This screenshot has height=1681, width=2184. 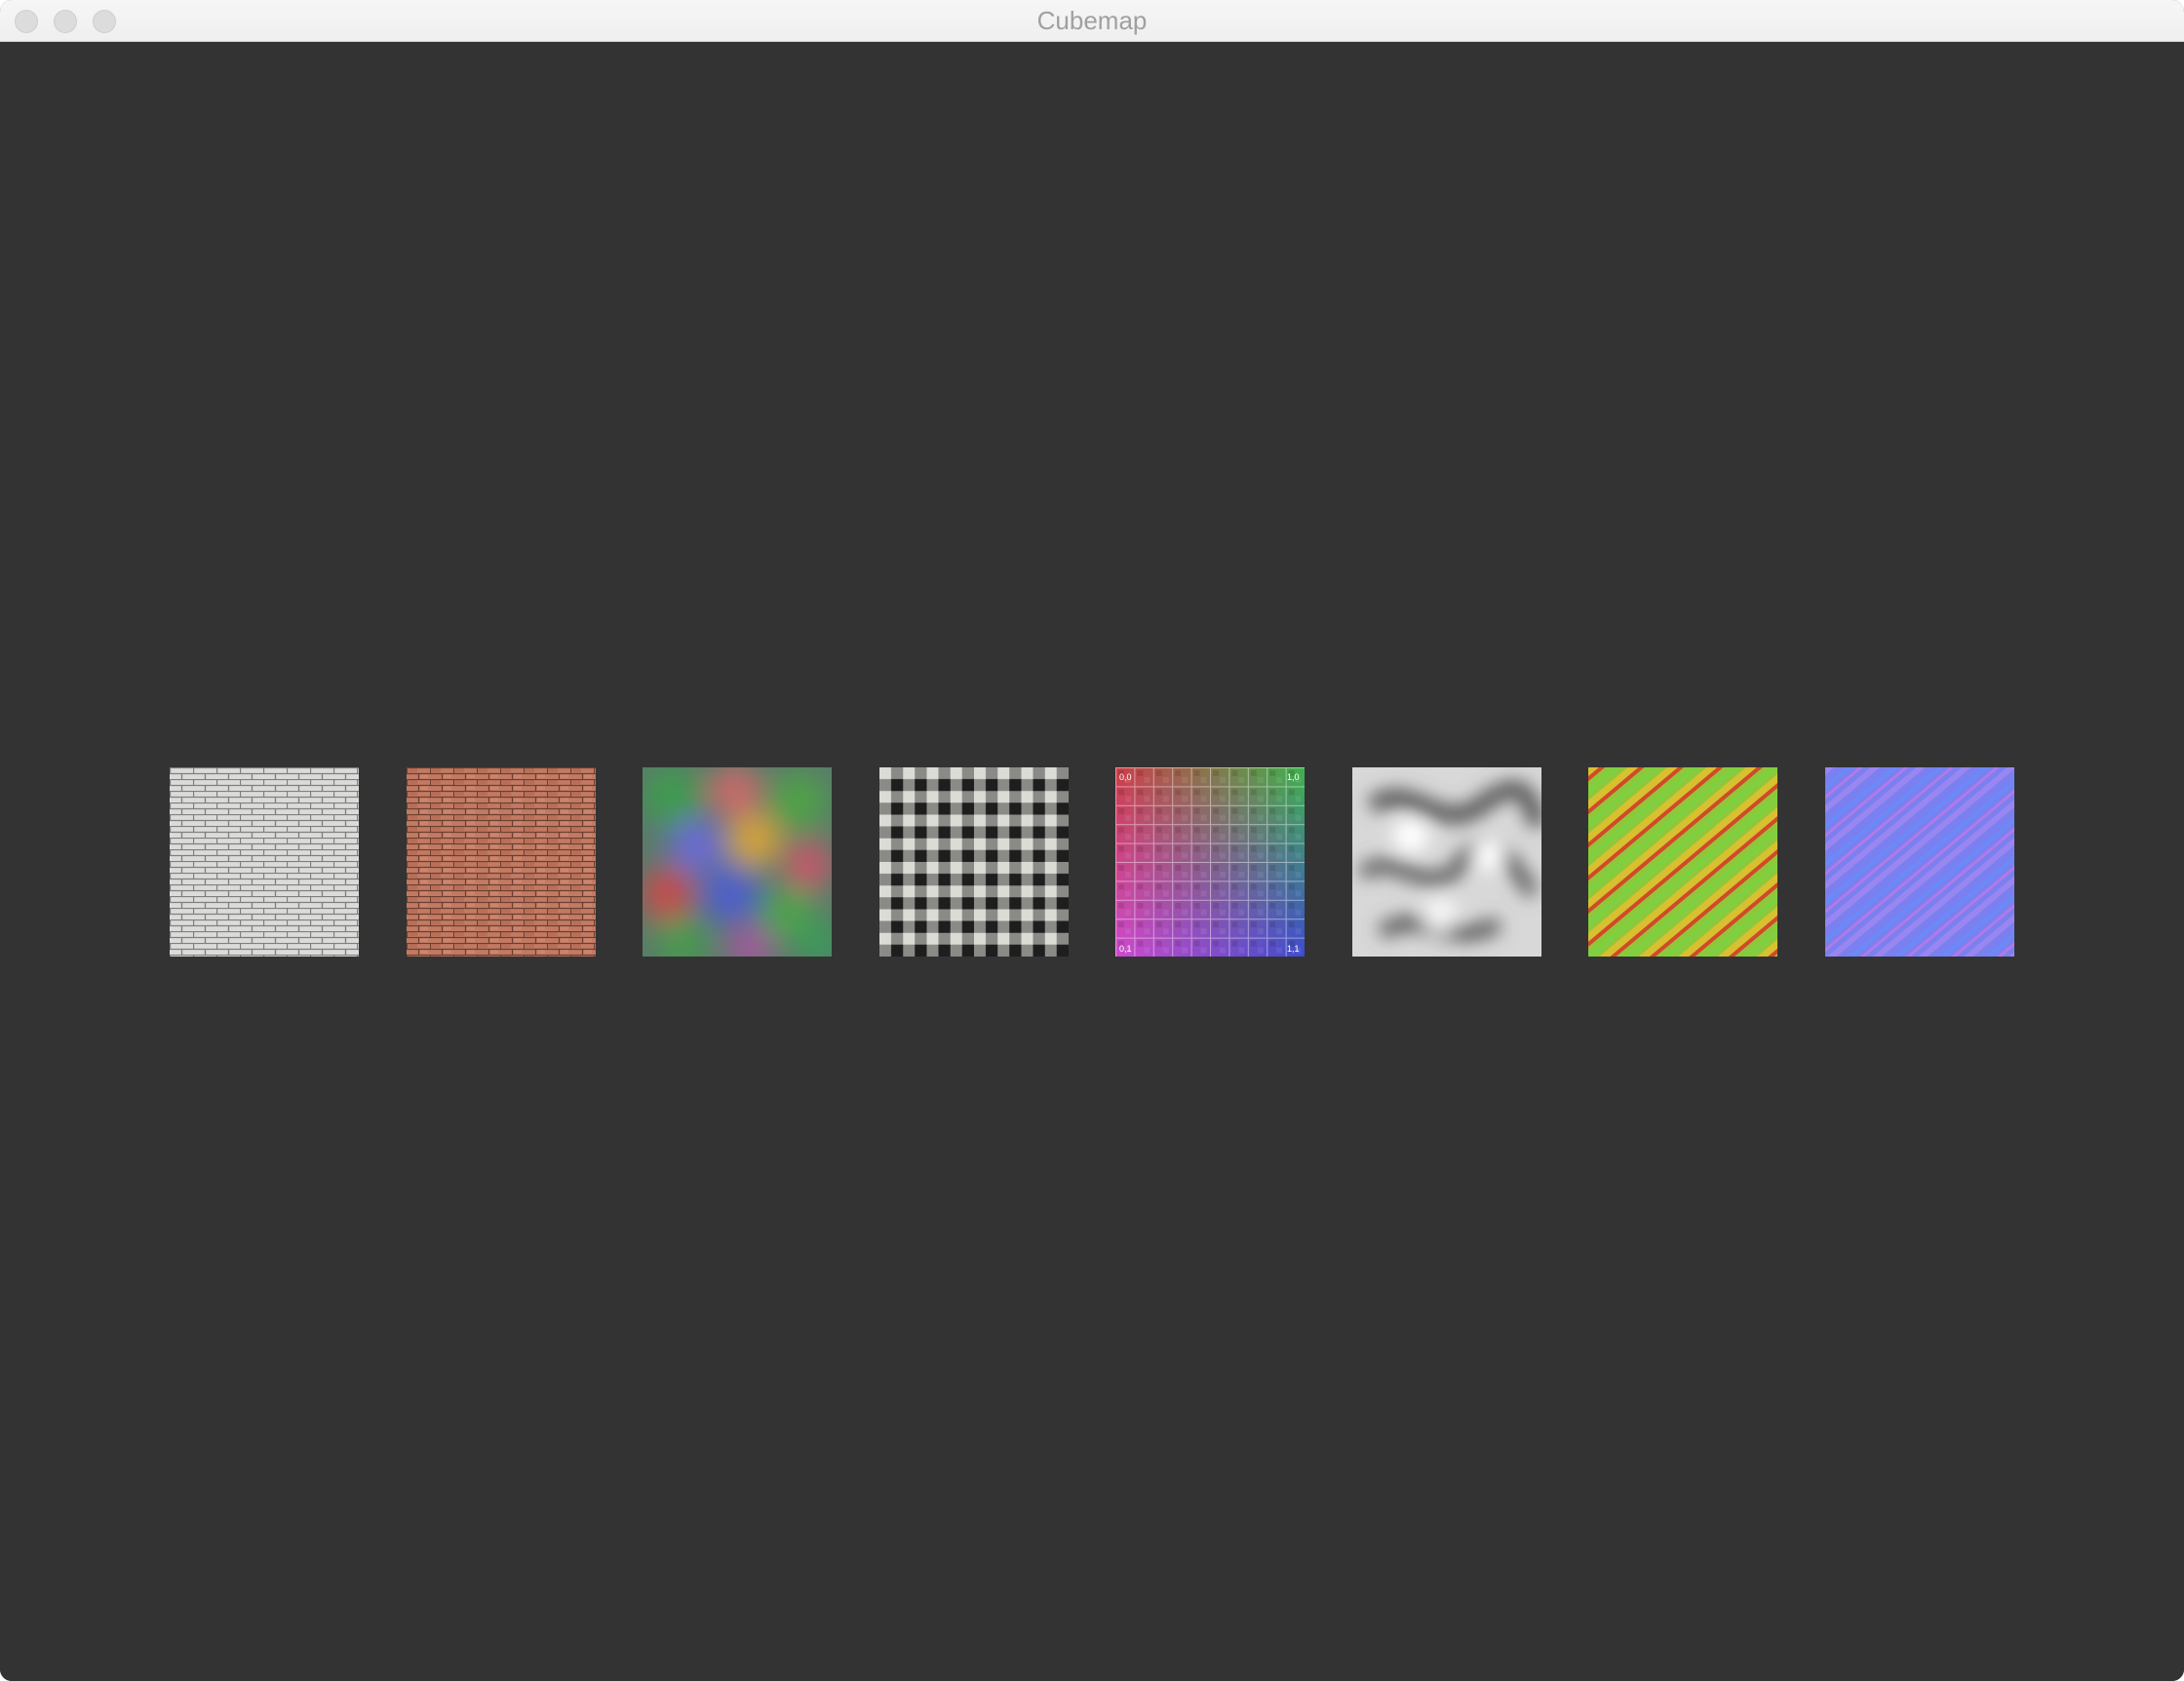 I want to click on uv-grid-texture-icon: 0,0 1,0 0,1 1,1, so click(x=1210, y=862).